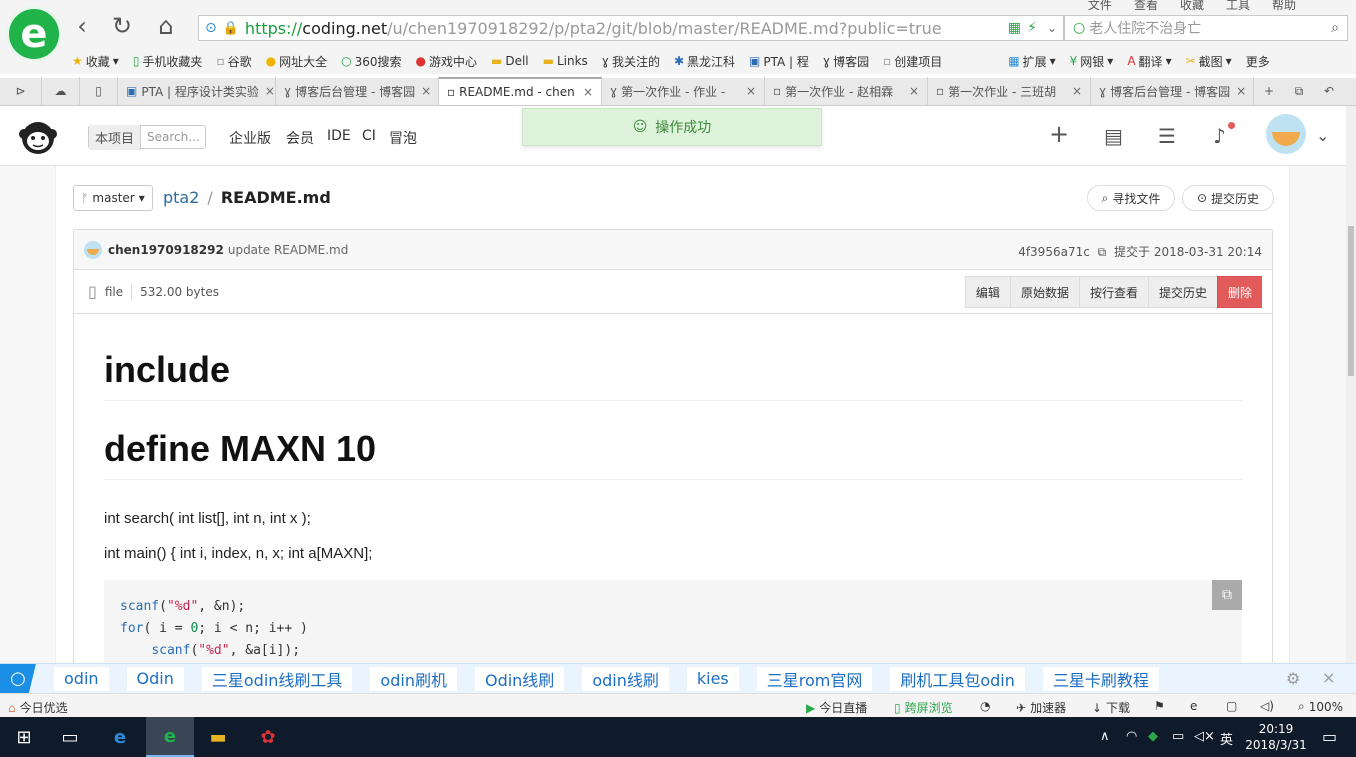  What do you see at coordinates (38, 707) in the screenshot?
I see `daily-picks: ⌂ 今日优选` at bounding box center [38, 707].